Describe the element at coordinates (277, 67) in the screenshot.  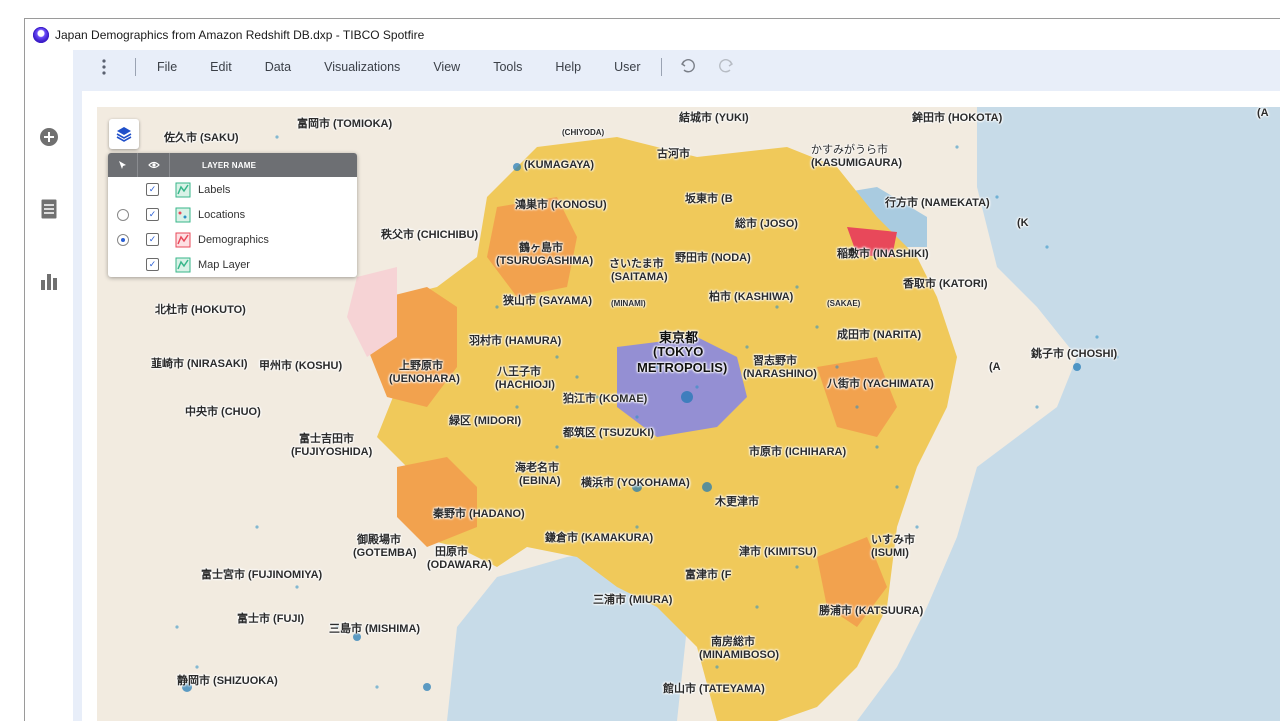
I see `menu-data: Data` at that location.